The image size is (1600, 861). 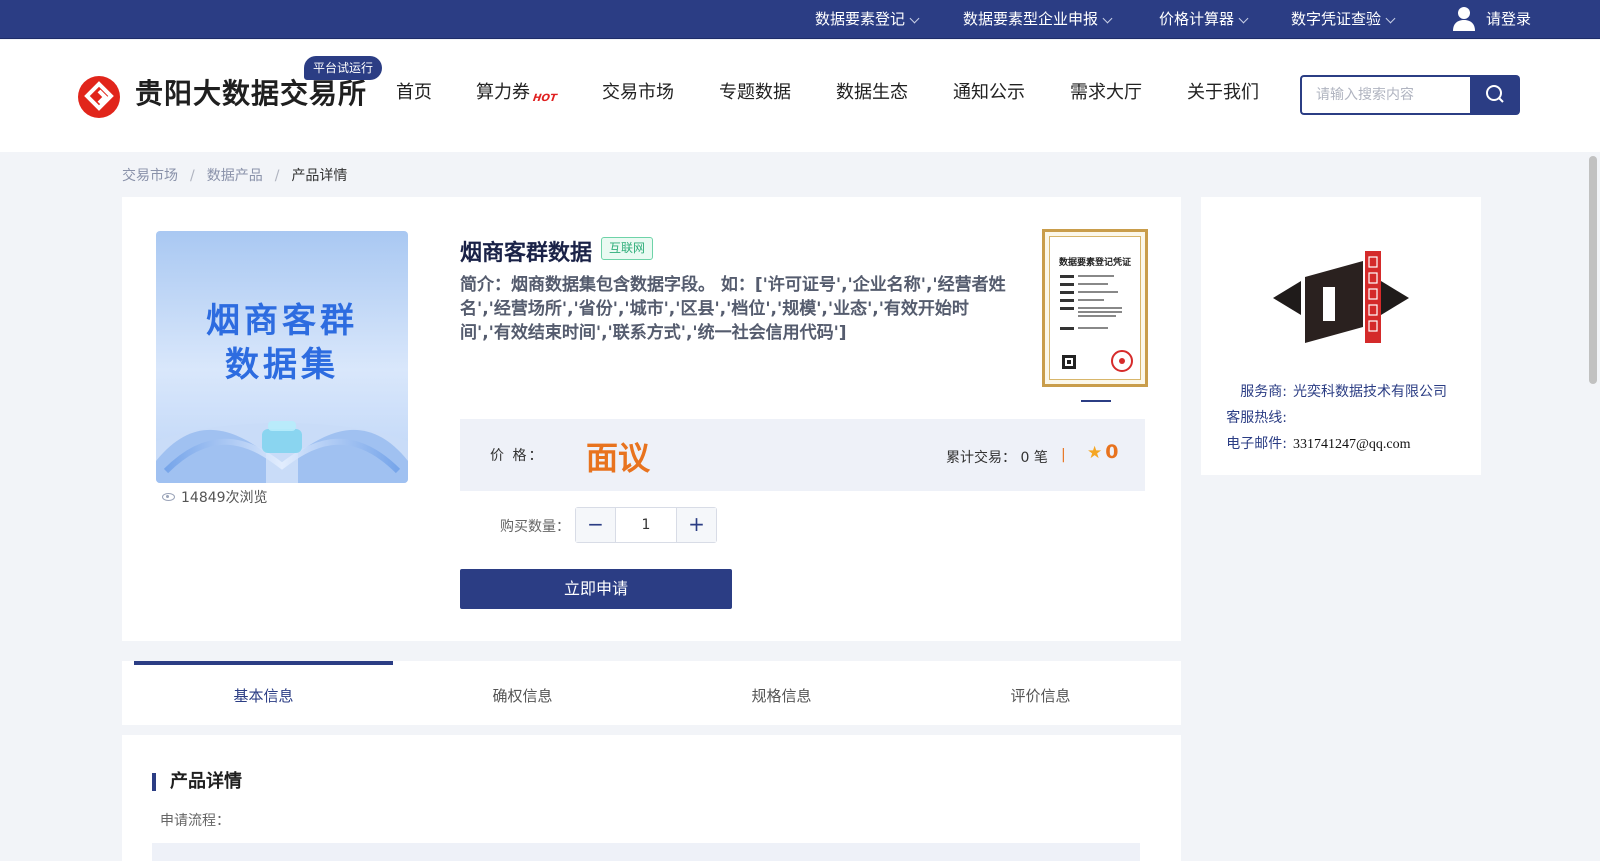 What do you see at coordinates (1038, 19) in the screenshot?
I see `topbar-item-enterprise-declare: 数据要素型企业申报` at bounding box center [1038, 19].